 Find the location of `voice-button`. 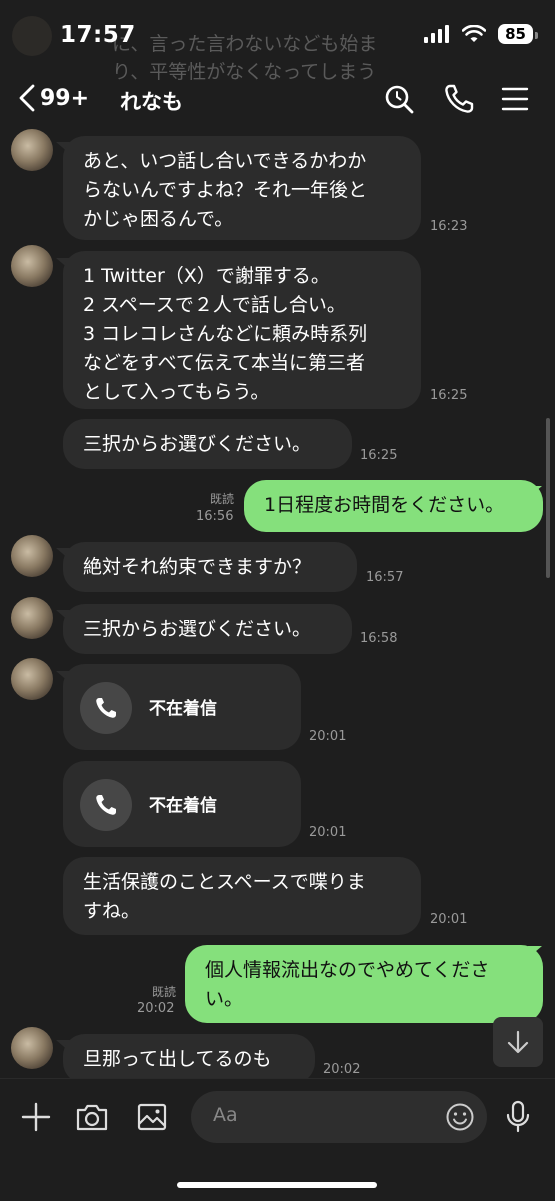

voice-button is located at coordinates (518, 1117).